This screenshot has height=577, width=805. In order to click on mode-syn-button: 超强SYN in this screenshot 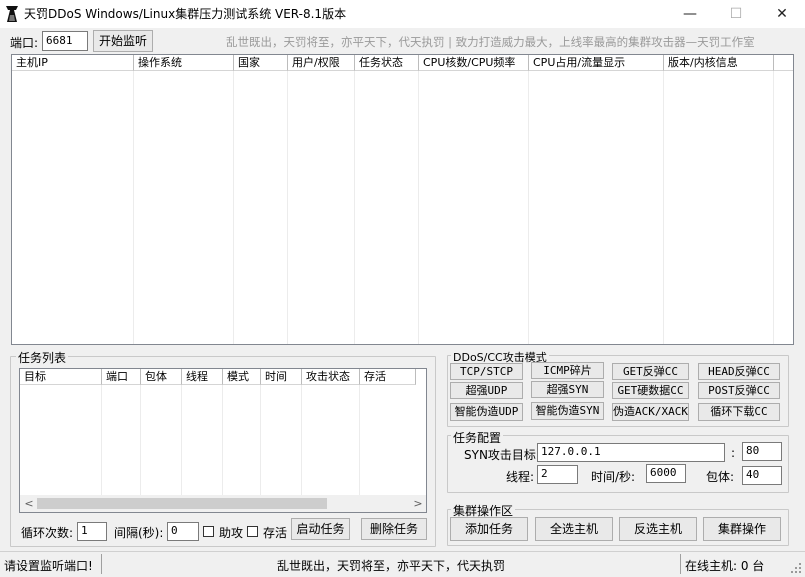, I will do `click(567, 389)`.